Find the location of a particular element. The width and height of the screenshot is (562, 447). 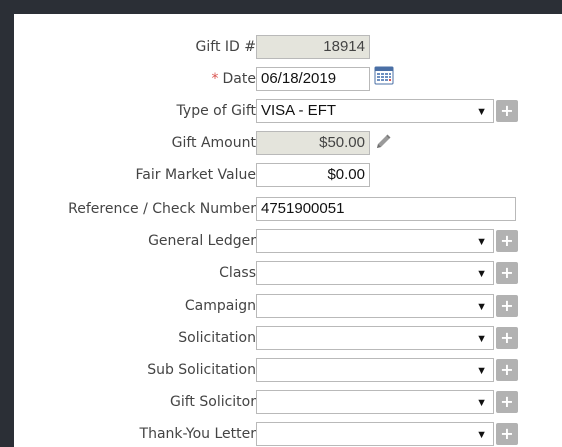

row-gift-amount: Gift Amount $50.00 is located at coordinates (288, 144).